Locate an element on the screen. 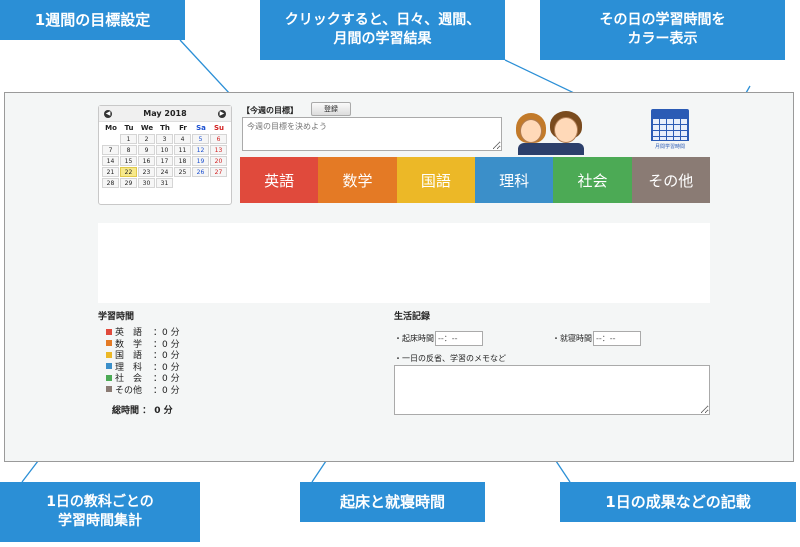 This screenshot has width=800, height=547. calendar-day: 10 is located at coordinates (164, 150).